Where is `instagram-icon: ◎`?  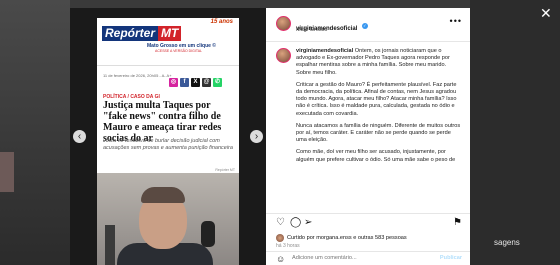 instagram-icon: ◎ is located at coordinates (173, 82).